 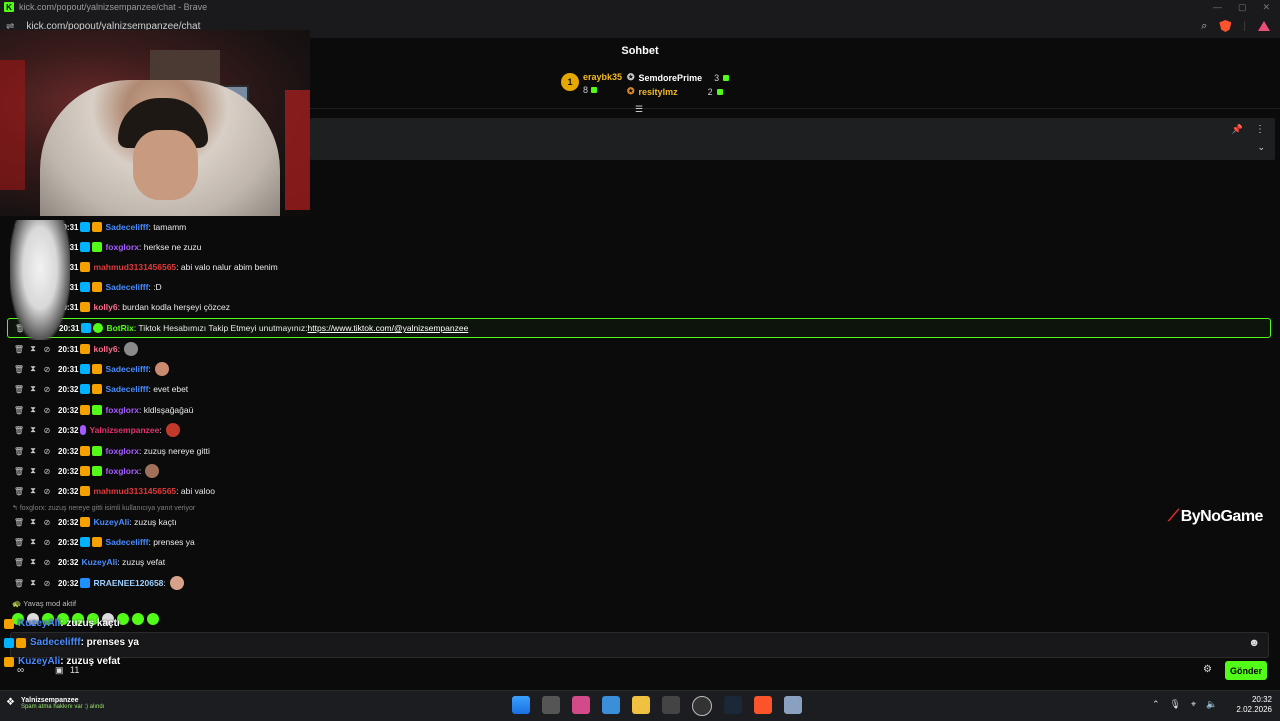 I want to click on brave-shields-icon, so click(x=1225, y=26).